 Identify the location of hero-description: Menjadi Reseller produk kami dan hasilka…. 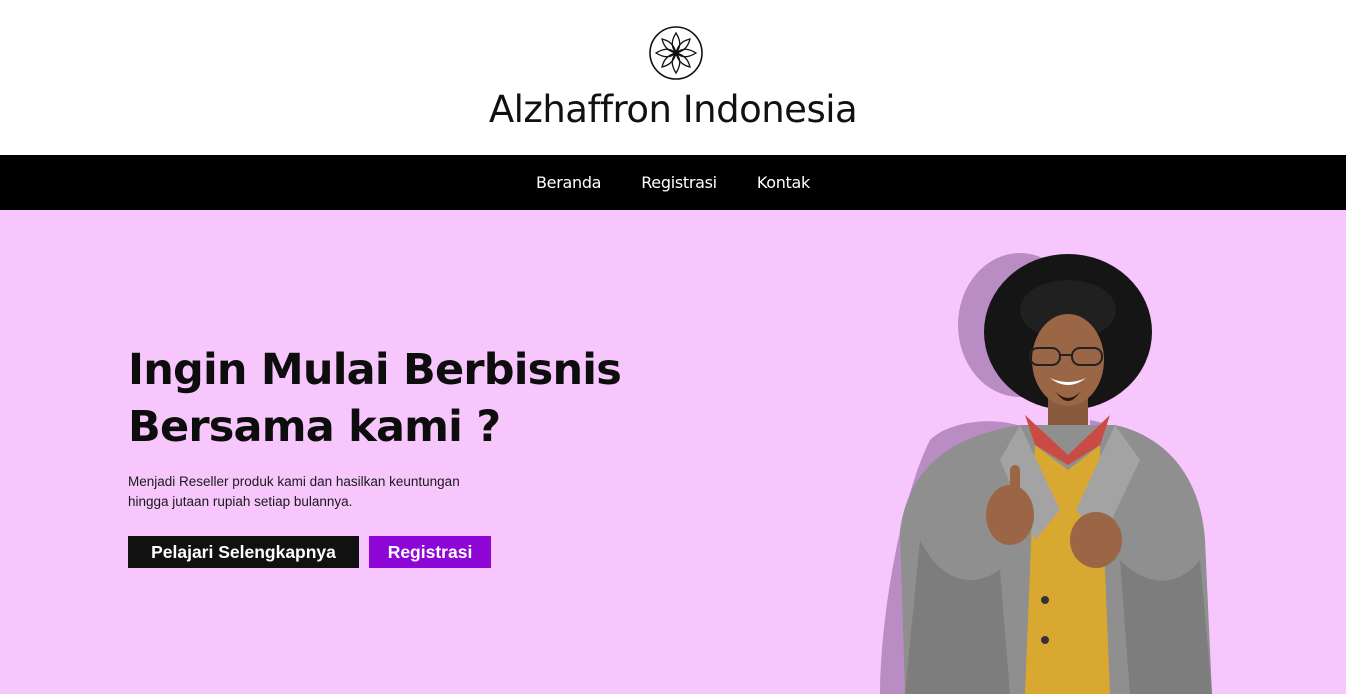
(318, 492).